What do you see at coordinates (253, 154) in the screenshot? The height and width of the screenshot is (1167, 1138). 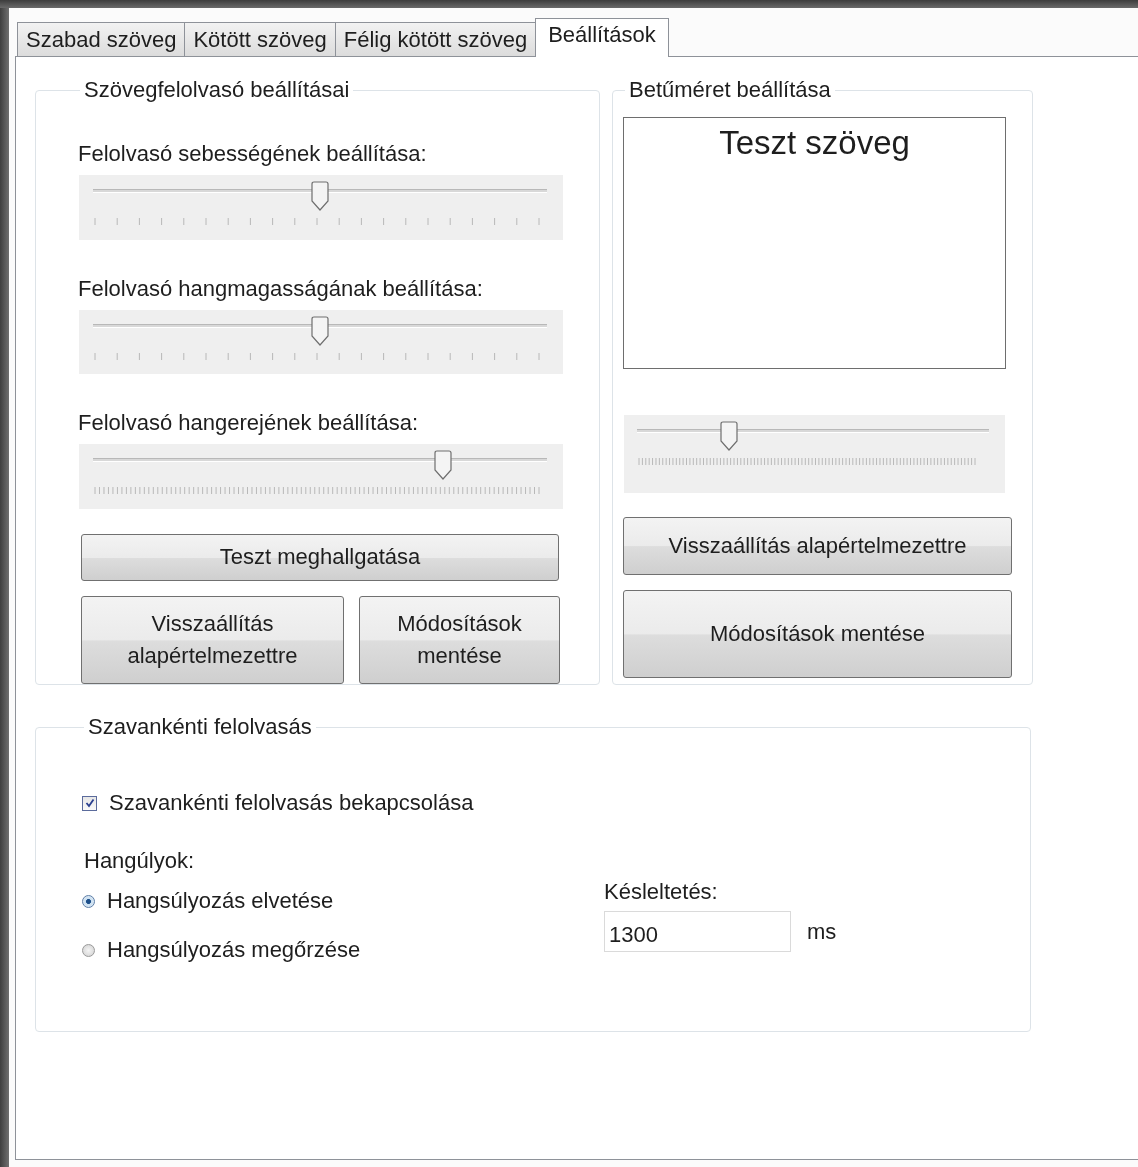 I see `slider-label: Felolvasó sebességének beállítása:` at bounding box center [253, 154].